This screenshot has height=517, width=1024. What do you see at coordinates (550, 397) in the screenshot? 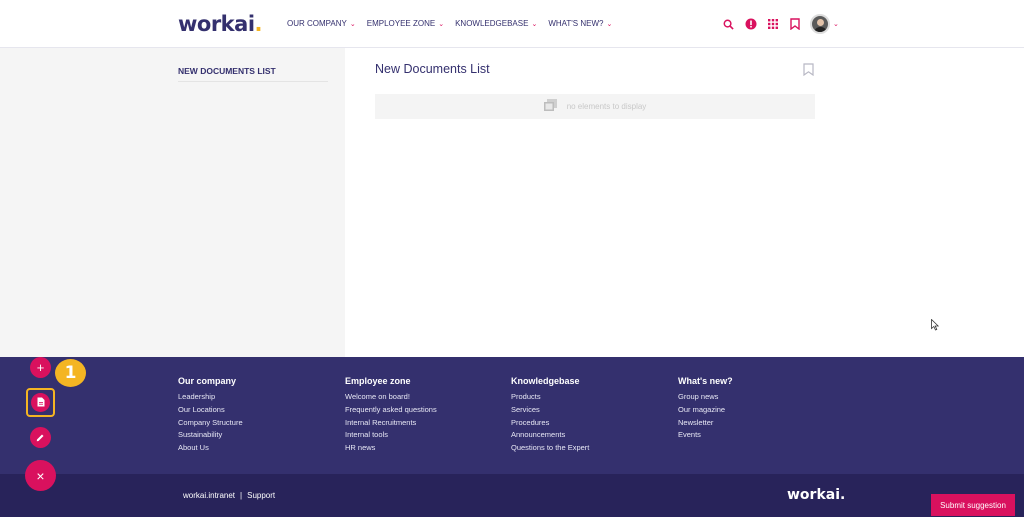
I see `footer-link: Products` at bounding box center [550, 397].